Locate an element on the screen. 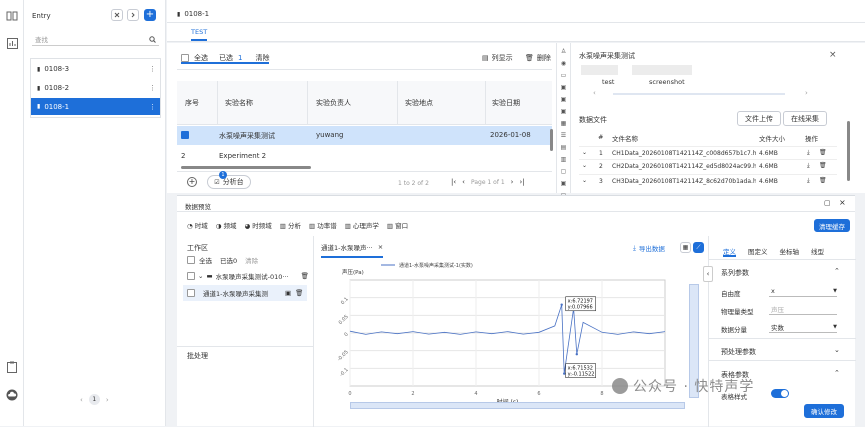 This screenshot has height=427, width=865. add-button: + is located at coordinates (150, 15).